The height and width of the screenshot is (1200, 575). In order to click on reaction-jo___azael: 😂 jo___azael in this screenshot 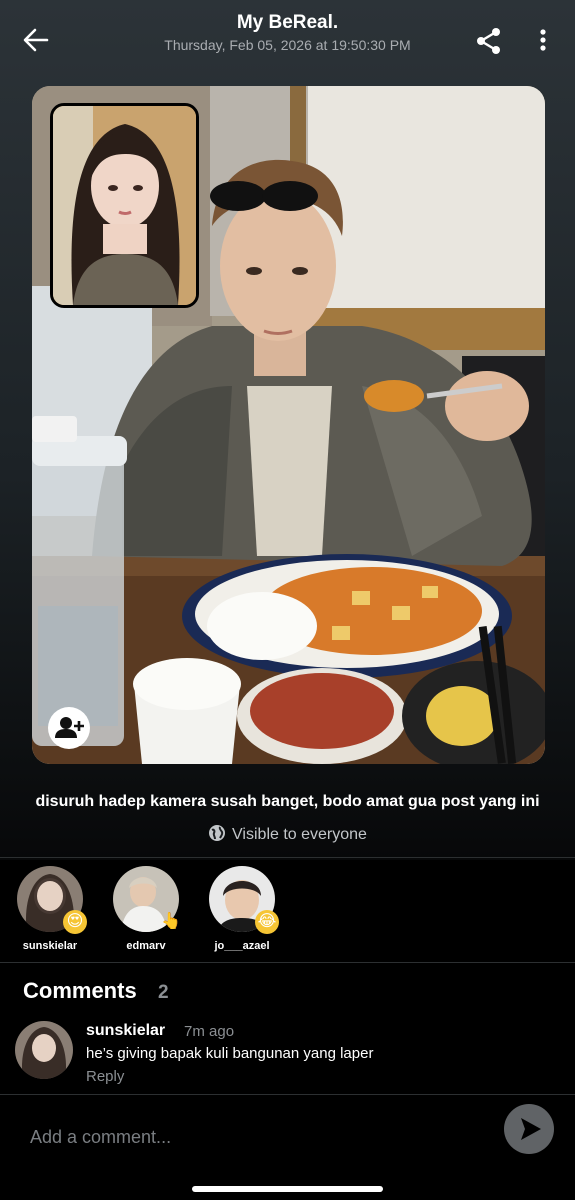, I will do `click(242, 909)`.